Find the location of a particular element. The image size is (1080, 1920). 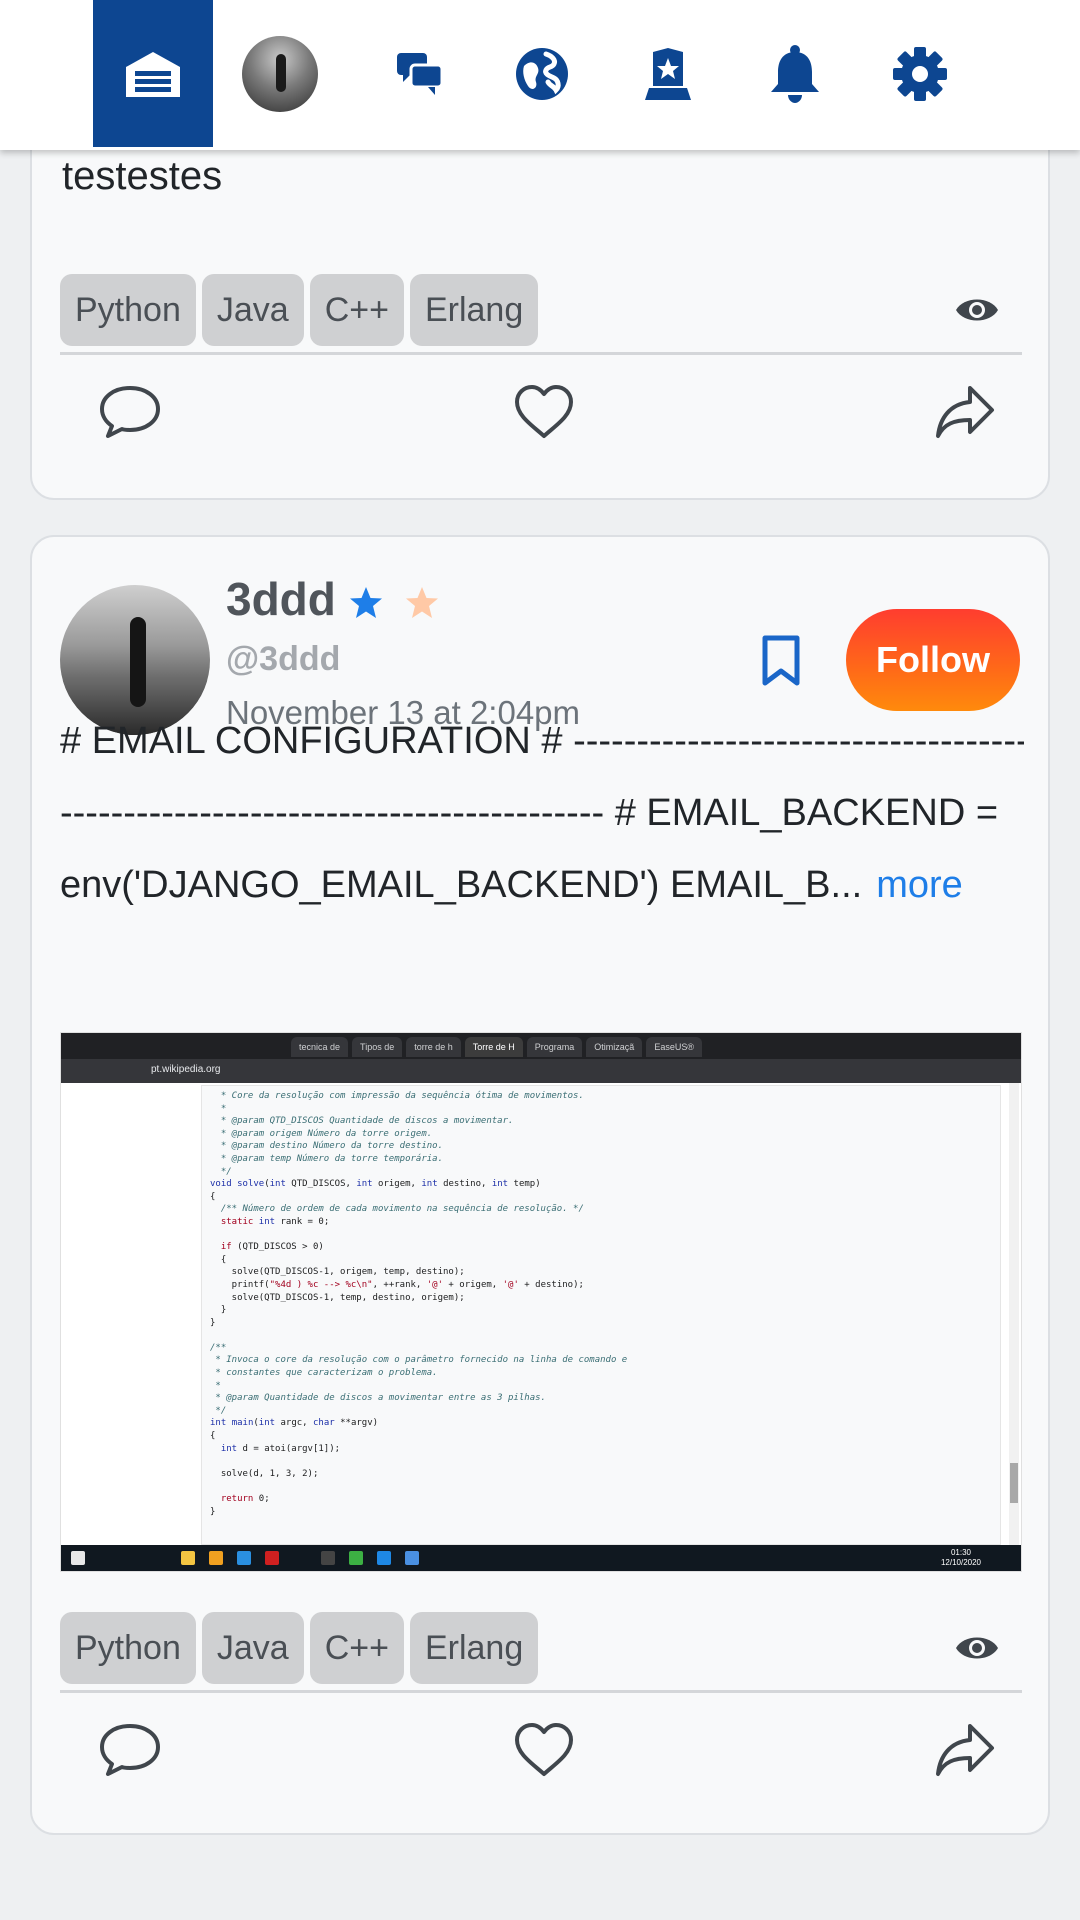

globe-icon is located at coordinates (542, 73).